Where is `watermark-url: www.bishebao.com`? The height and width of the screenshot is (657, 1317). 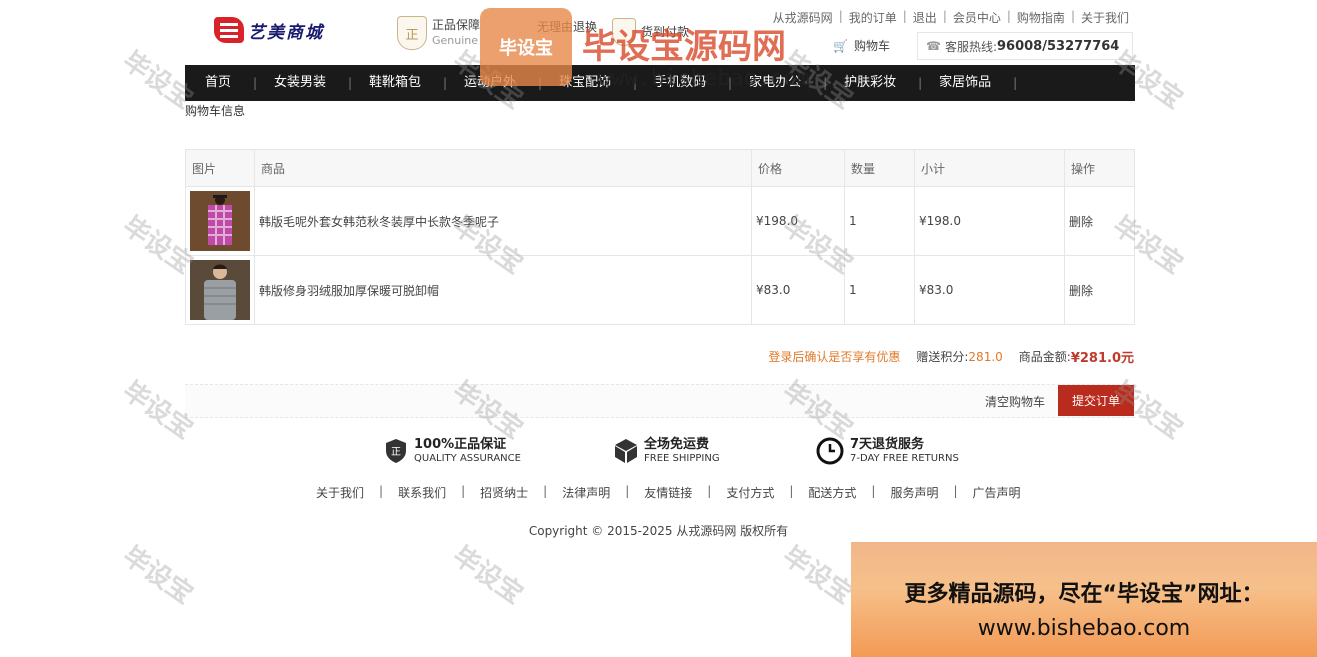 watermark-url: www.bishebao.com is located at coordinates (704, 78).